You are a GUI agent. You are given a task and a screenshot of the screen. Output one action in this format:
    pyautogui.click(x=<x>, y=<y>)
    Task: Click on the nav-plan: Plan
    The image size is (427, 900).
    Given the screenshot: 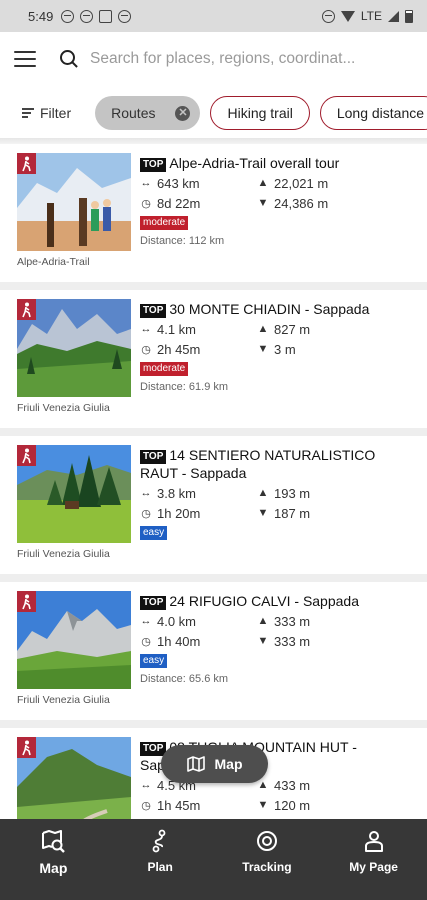 What is the action you would take?
    pyautogui.click(x=160, y=859)
    